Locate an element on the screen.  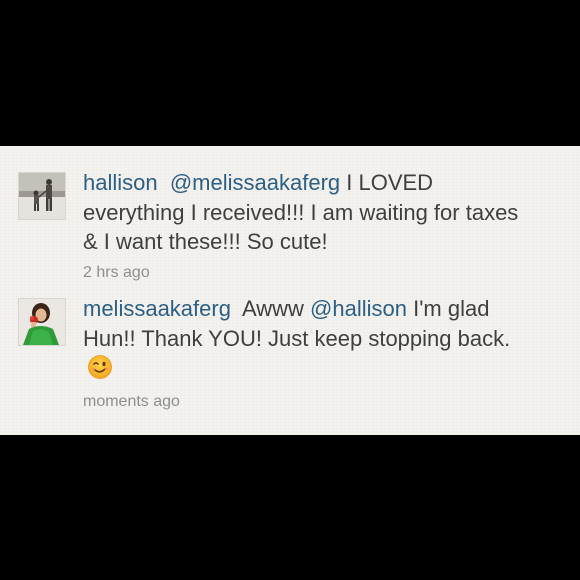
comment-username: hallison is located at coordinates (120, 182).